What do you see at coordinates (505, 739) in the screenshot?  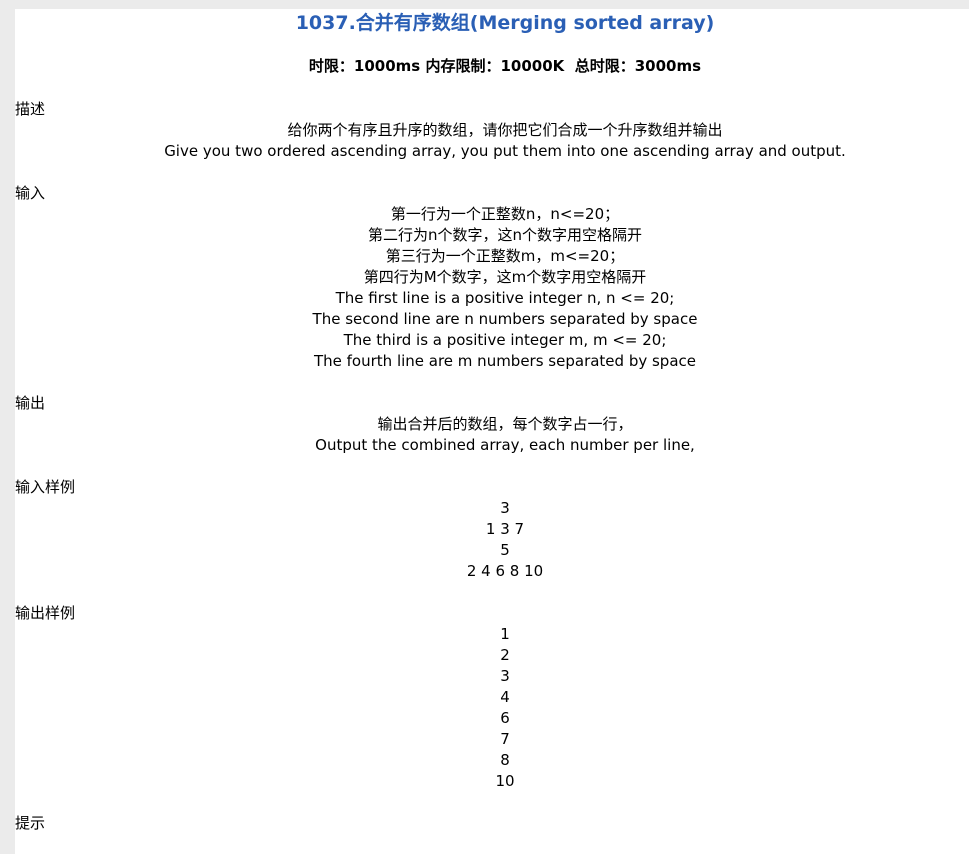 I see `sample-output-line: 7` at bounding box center [505, 739].